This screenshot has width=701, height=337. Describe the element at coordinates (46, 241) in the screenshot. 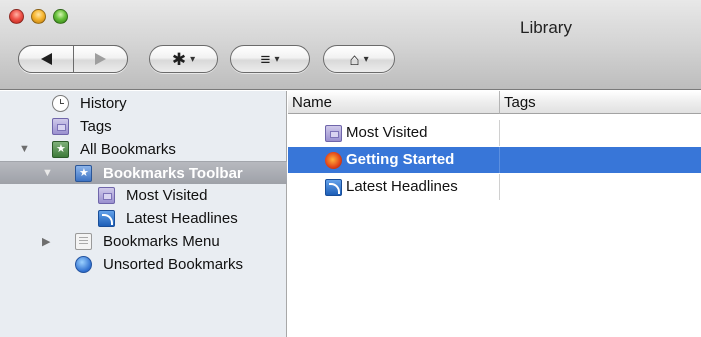

I see `disclosure-triangle-icon: ▶` at that location.